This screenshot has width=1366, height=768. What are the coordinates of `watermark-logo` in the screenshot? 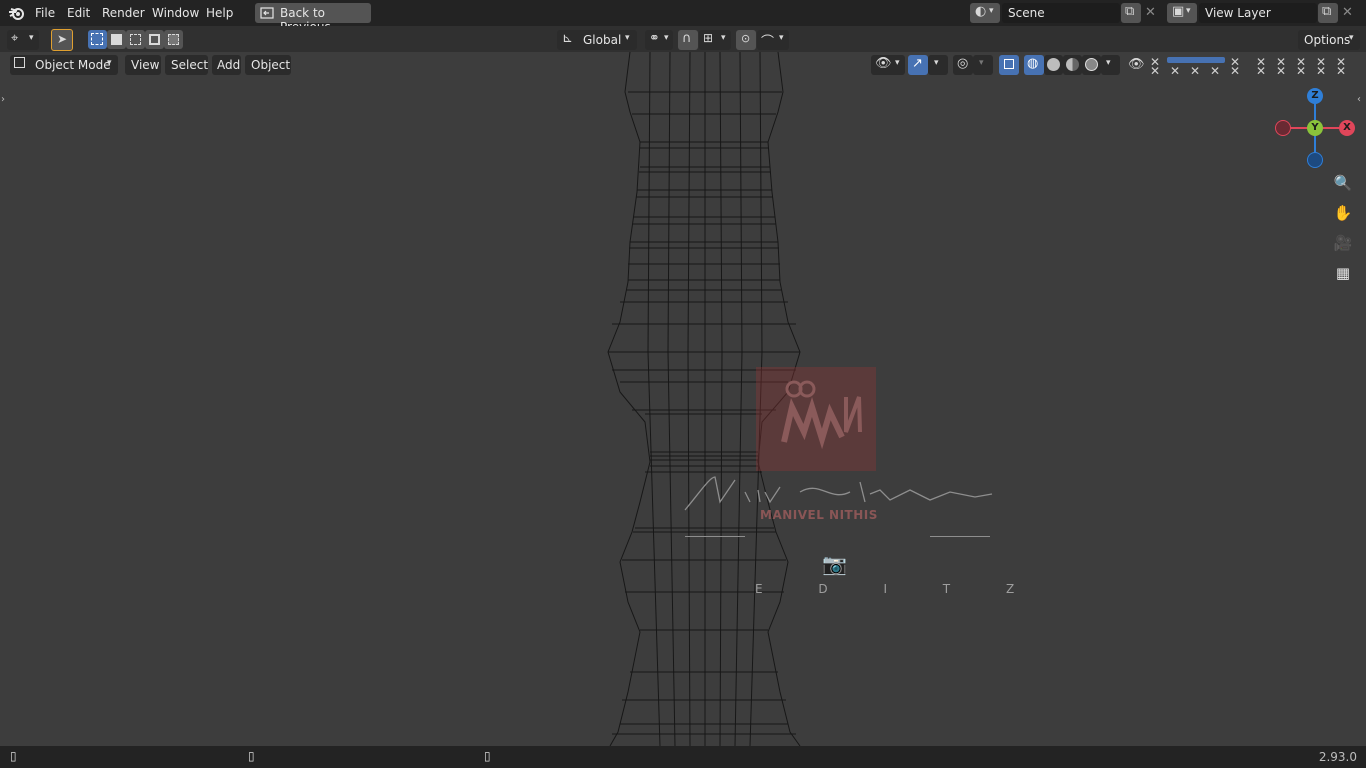 It's located at (816, 419).